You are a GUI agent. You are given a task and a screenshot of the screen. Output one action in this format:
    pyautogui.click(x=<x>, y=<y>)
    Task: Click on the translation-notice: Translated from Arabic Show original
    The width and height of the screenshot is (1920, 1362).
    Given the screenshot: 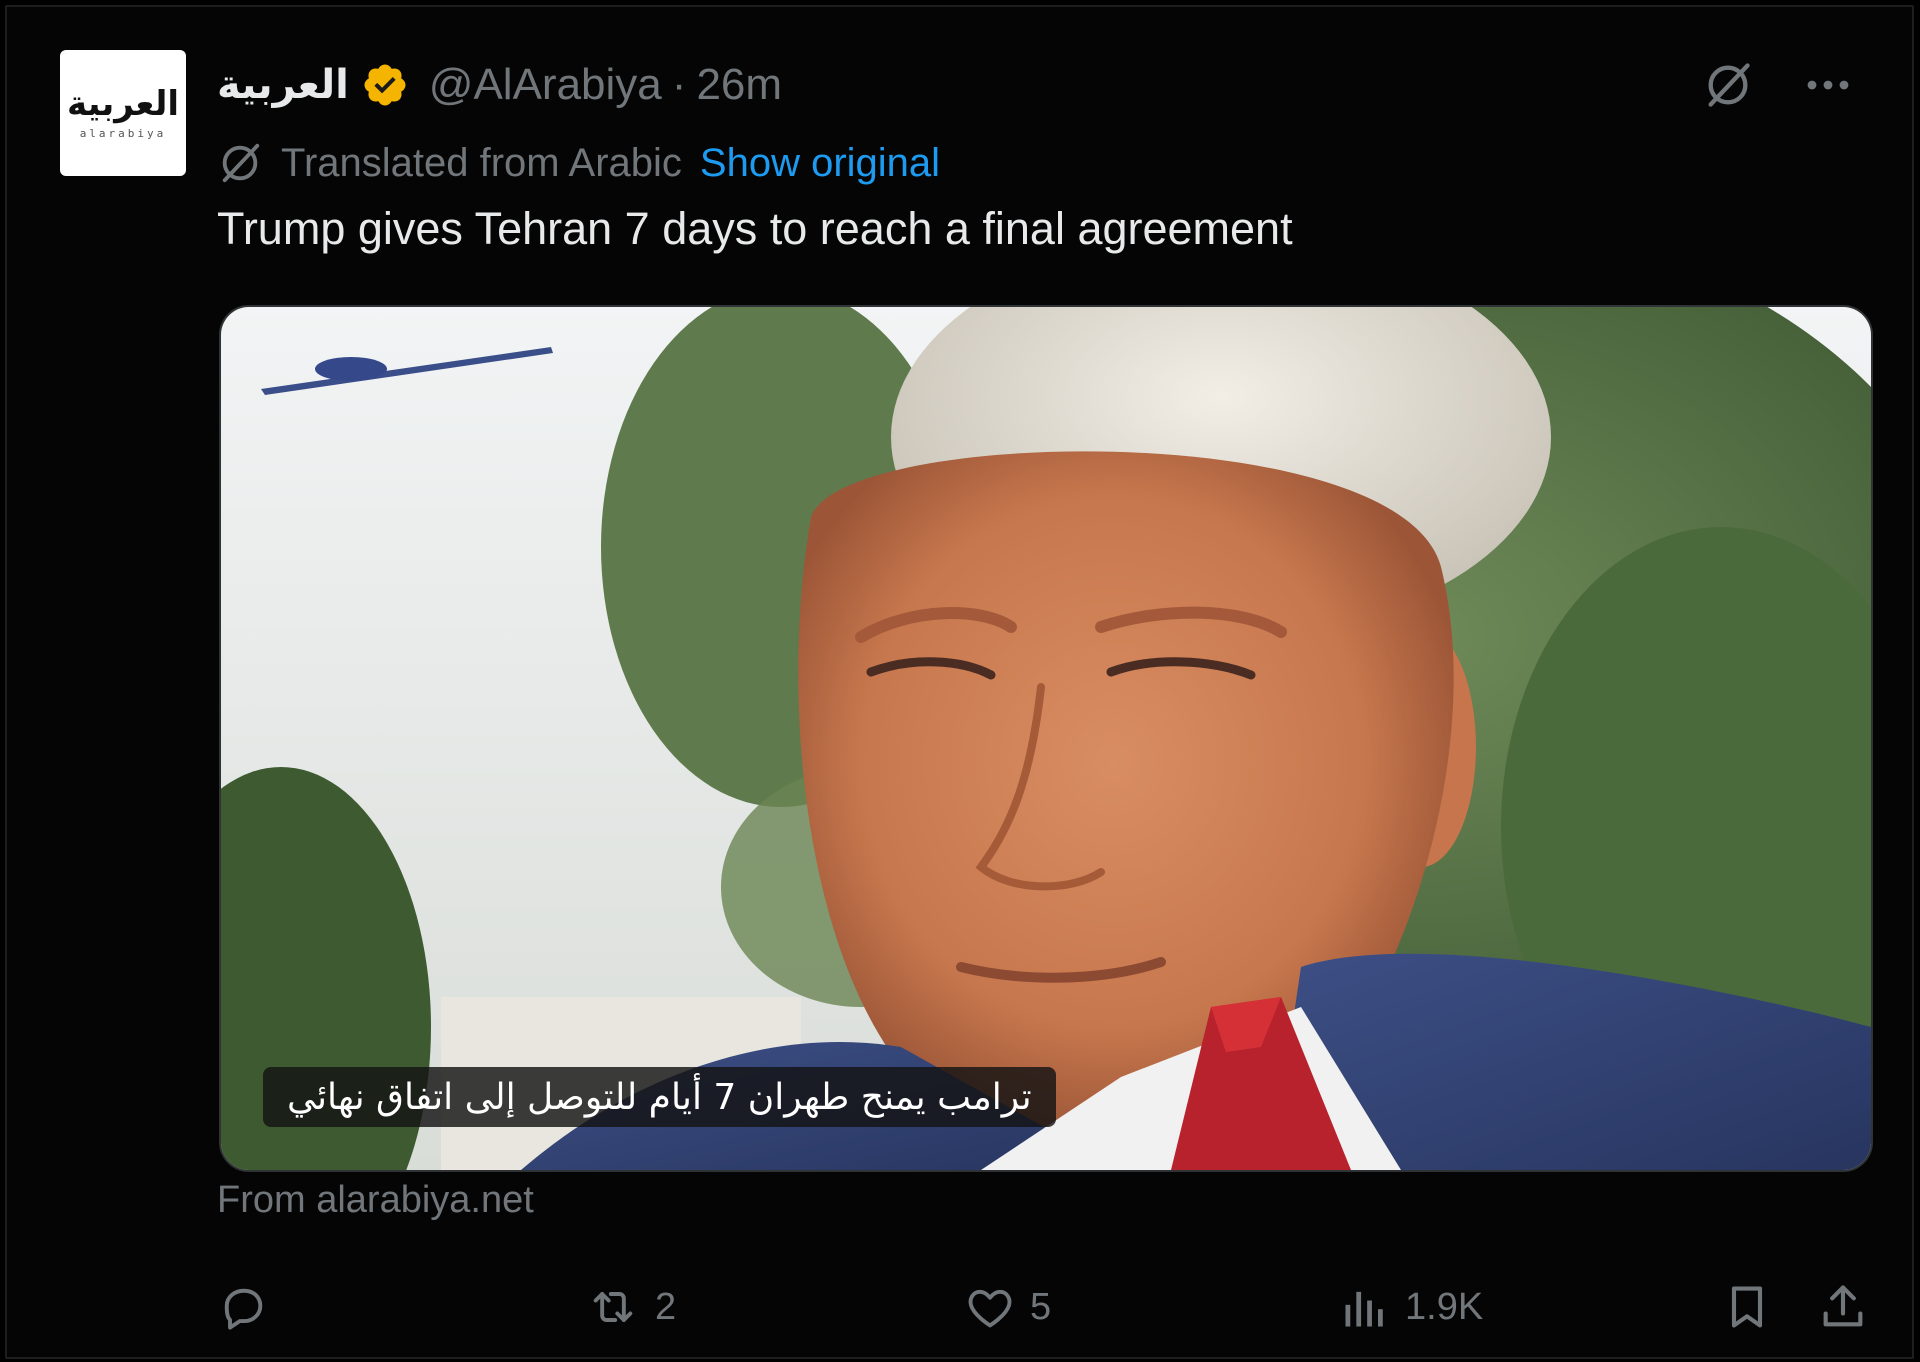 What is the action you would take?
    pyautogui.click(x=578, y=163)
    